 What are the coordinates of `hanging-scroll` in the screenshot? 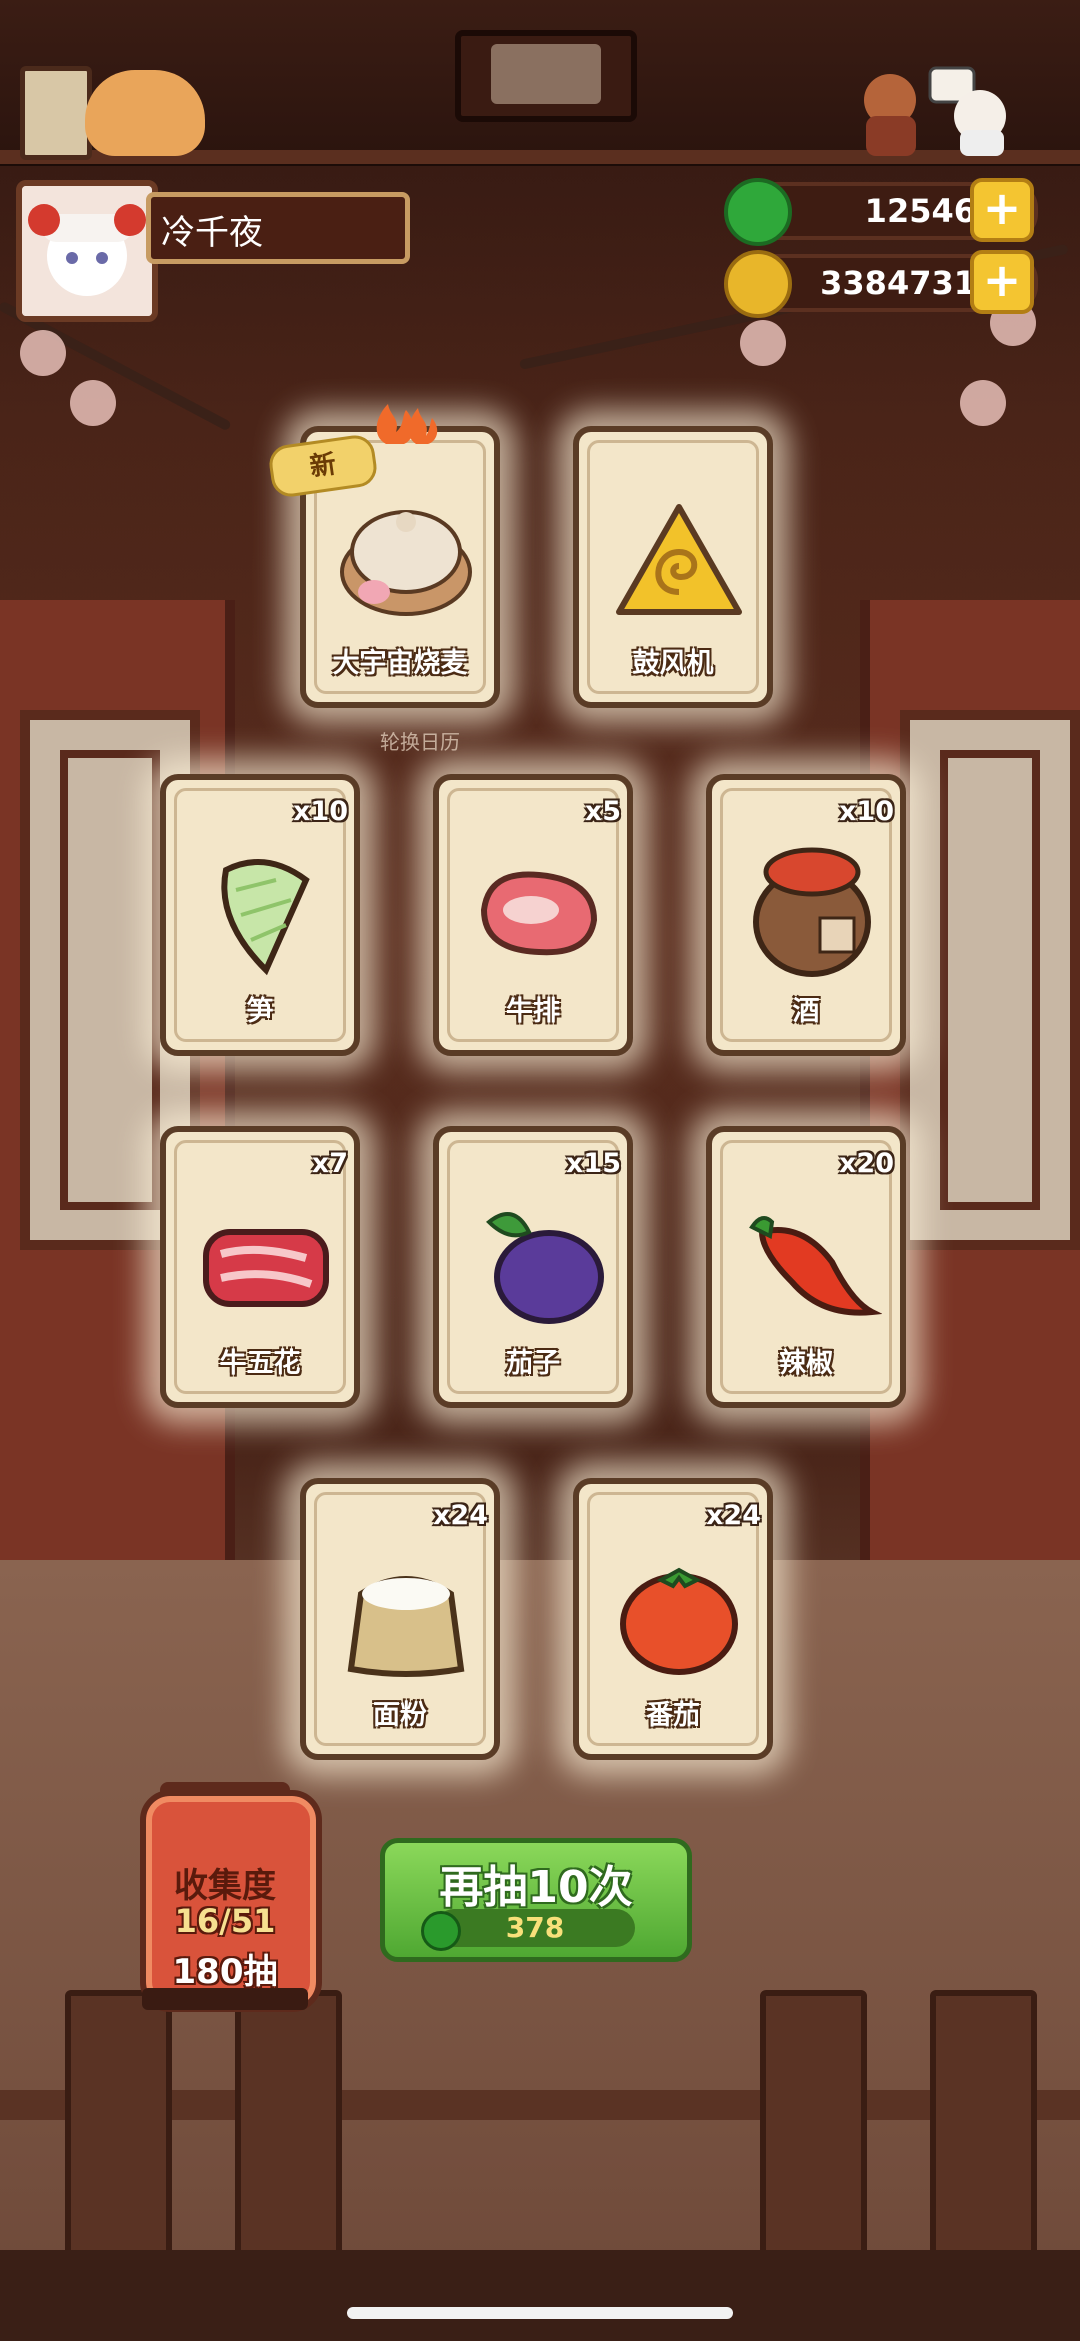 It's located at (546, 76).